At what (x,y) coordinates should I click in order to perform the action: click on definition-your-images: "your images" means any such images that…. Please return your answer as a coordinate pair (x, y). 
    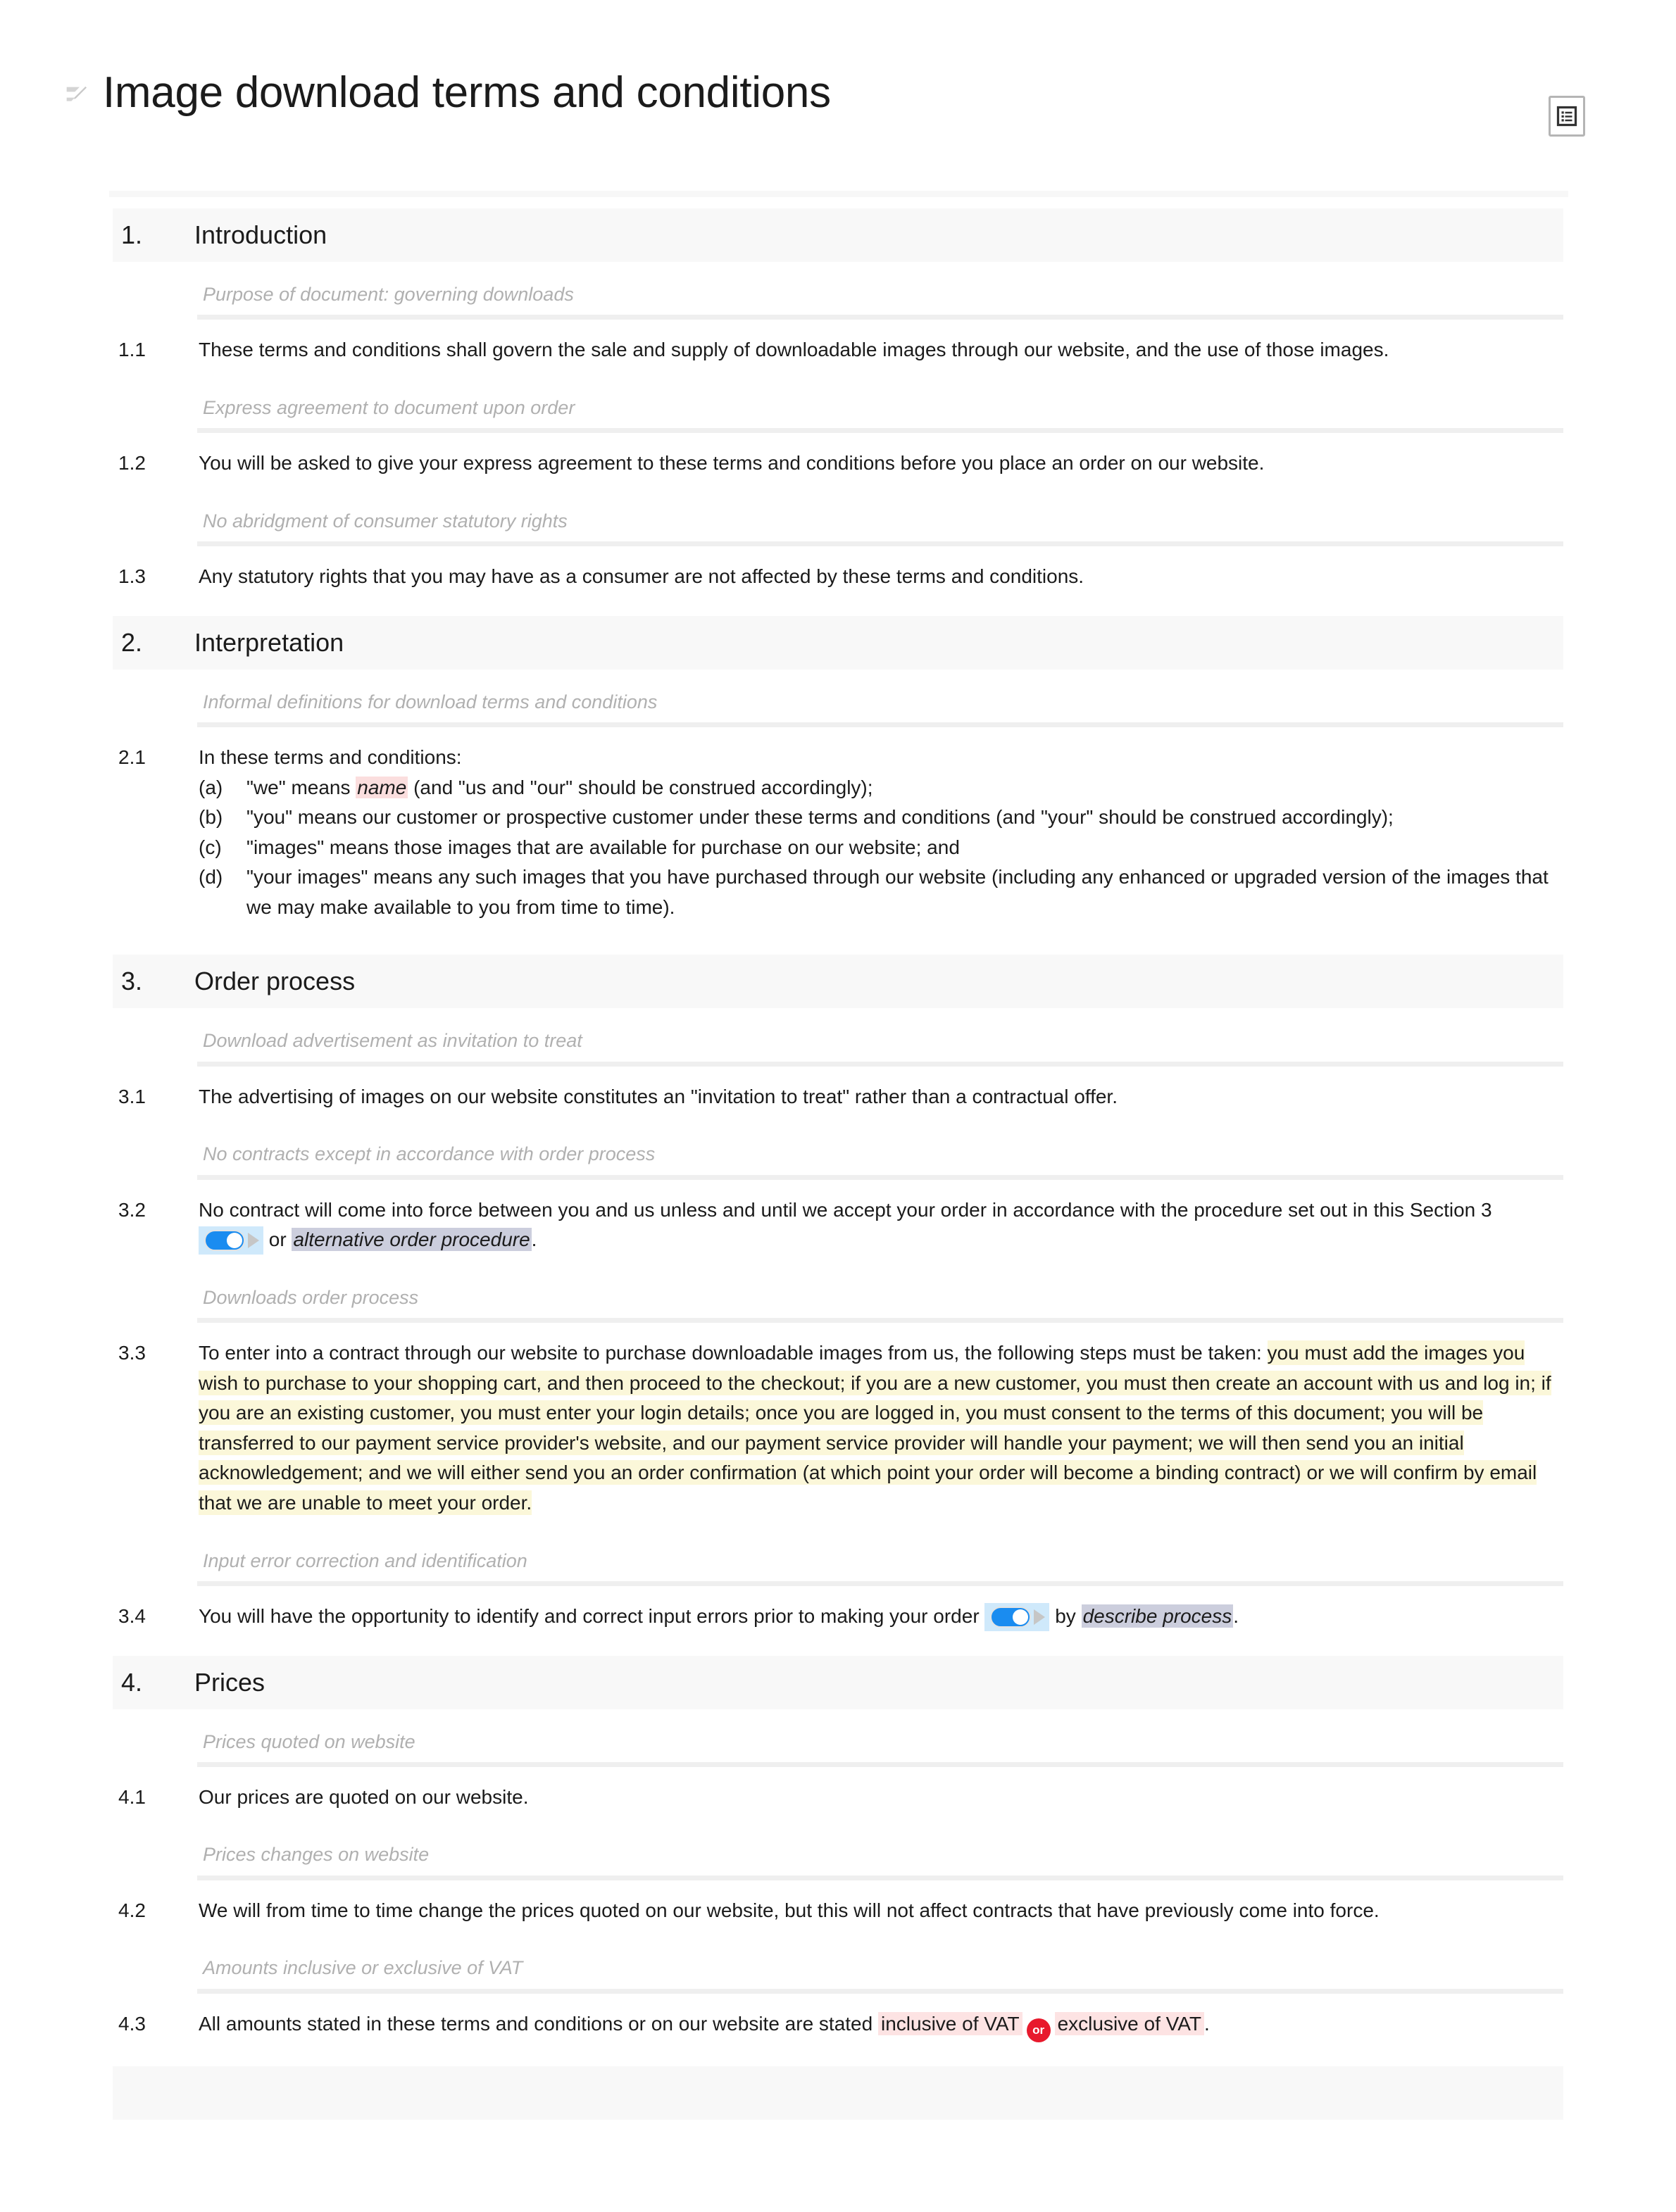
    Looking at the image, I should click on (898, 892).